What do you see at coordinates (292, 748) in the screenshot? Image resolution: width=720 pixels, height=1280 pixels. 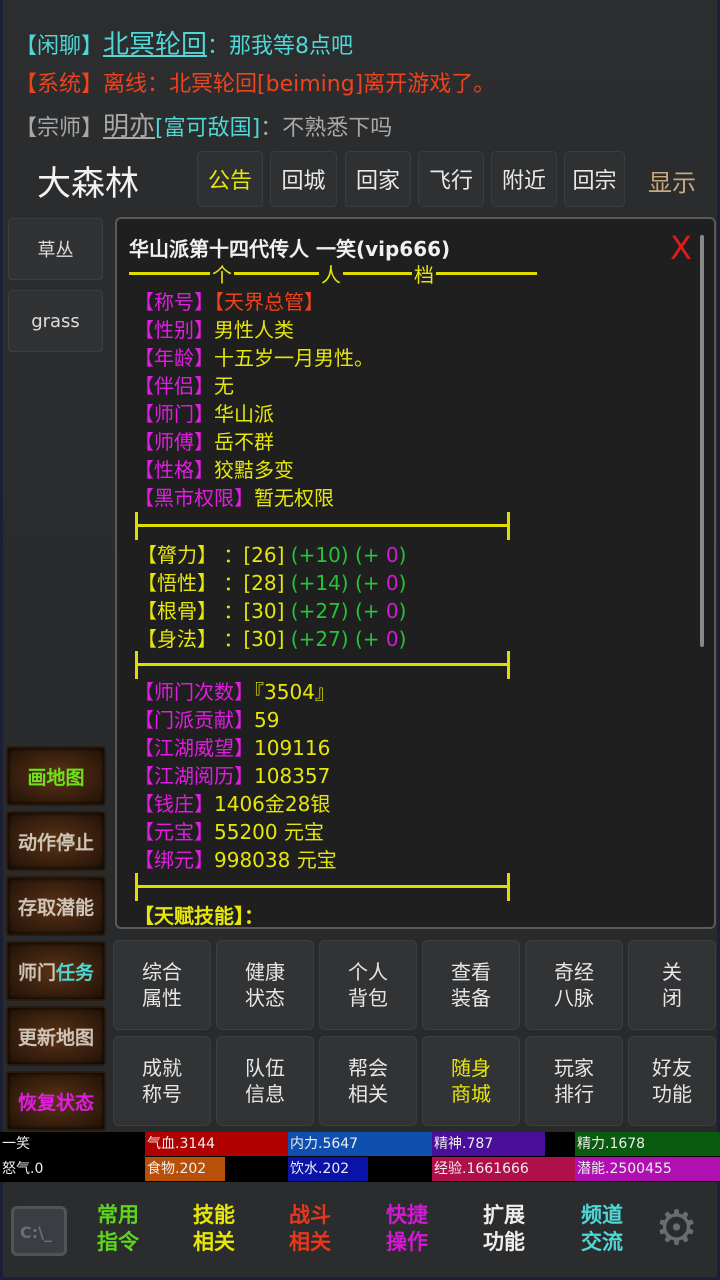 I see `stat-value: 109116` at bounding box center [292, 748].